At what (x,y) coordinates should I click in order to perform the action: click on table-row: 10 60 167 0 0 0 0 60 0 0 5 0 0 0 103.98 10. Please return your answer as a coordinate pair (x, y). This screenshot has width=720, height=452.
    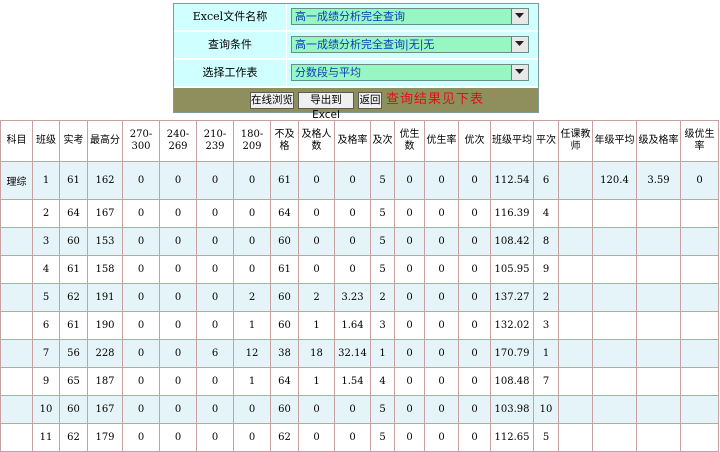
    Looking at the image, I should click on (359, 409).